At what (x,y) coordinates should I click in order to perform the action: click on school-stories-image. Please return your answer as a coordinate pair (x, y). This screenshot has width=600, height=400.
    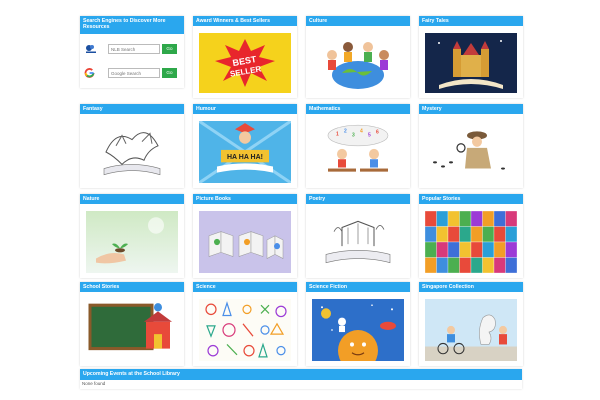
    Looking at the image, I should click on (132, 330).